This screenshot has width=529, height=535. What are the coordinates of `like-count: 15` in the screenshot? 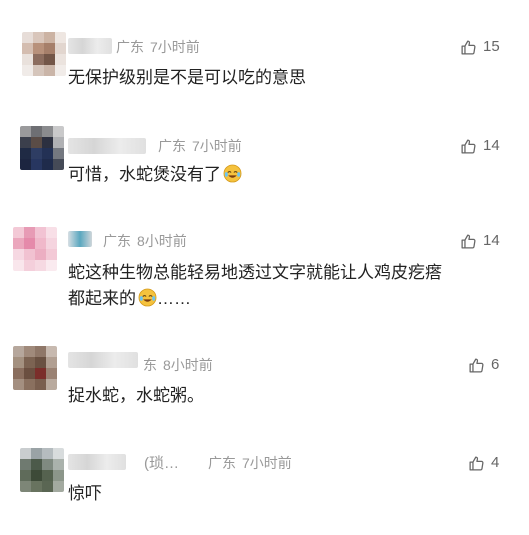 It's located at (491, 46).